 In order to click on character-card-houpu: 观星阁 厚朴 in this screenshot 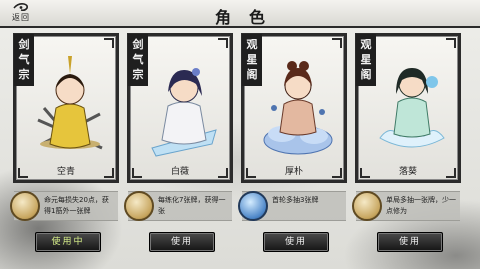, I will do `click(294, 108)`.